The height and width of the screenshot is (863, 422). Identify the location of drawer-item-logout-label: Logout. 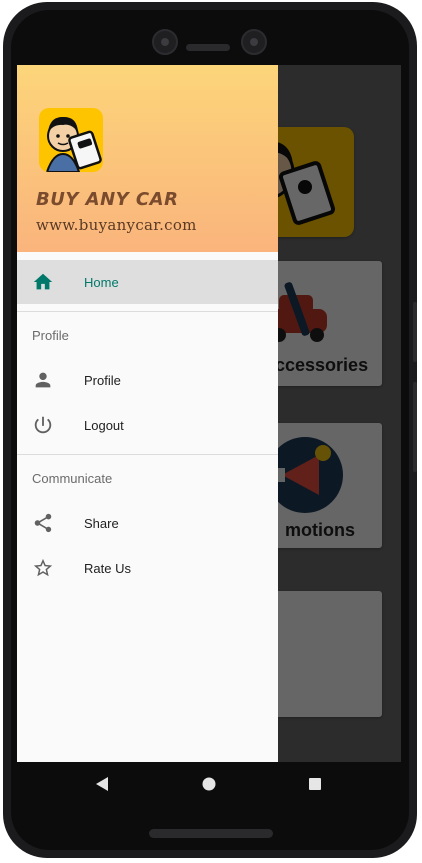
(104, 425).